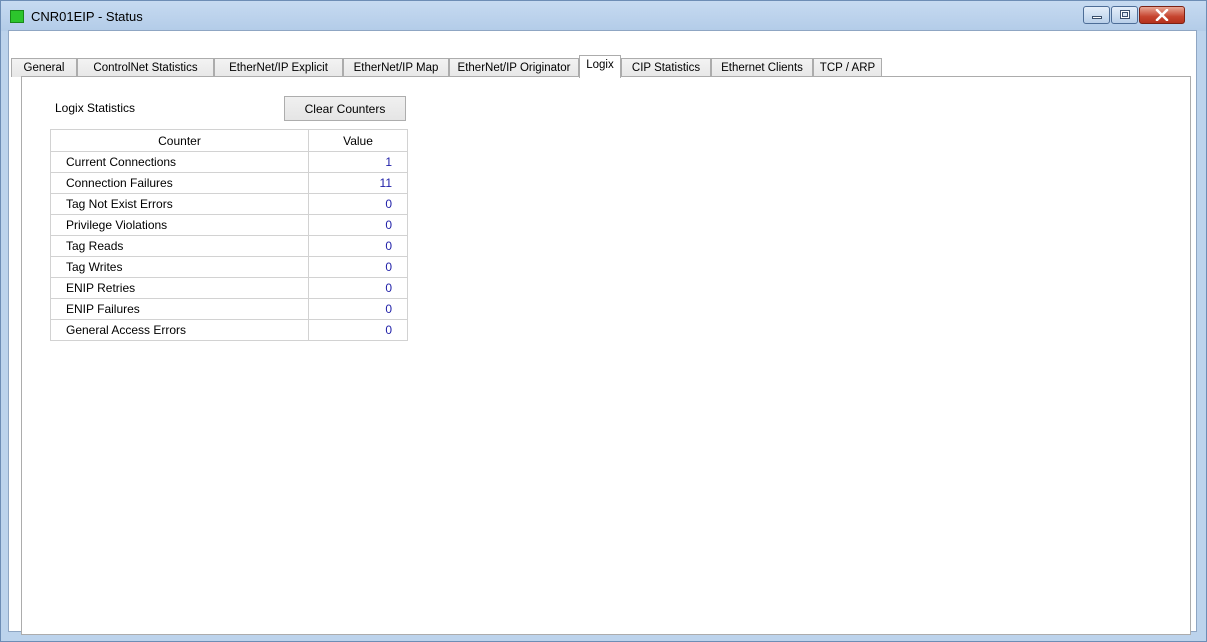 Image resolution: width=1207 pixels, height=642 pixels. What do you see at coordinates (179, 162) in the screenshot?
I see `counter-name: Current Connections` at bounding box center [179, 162].